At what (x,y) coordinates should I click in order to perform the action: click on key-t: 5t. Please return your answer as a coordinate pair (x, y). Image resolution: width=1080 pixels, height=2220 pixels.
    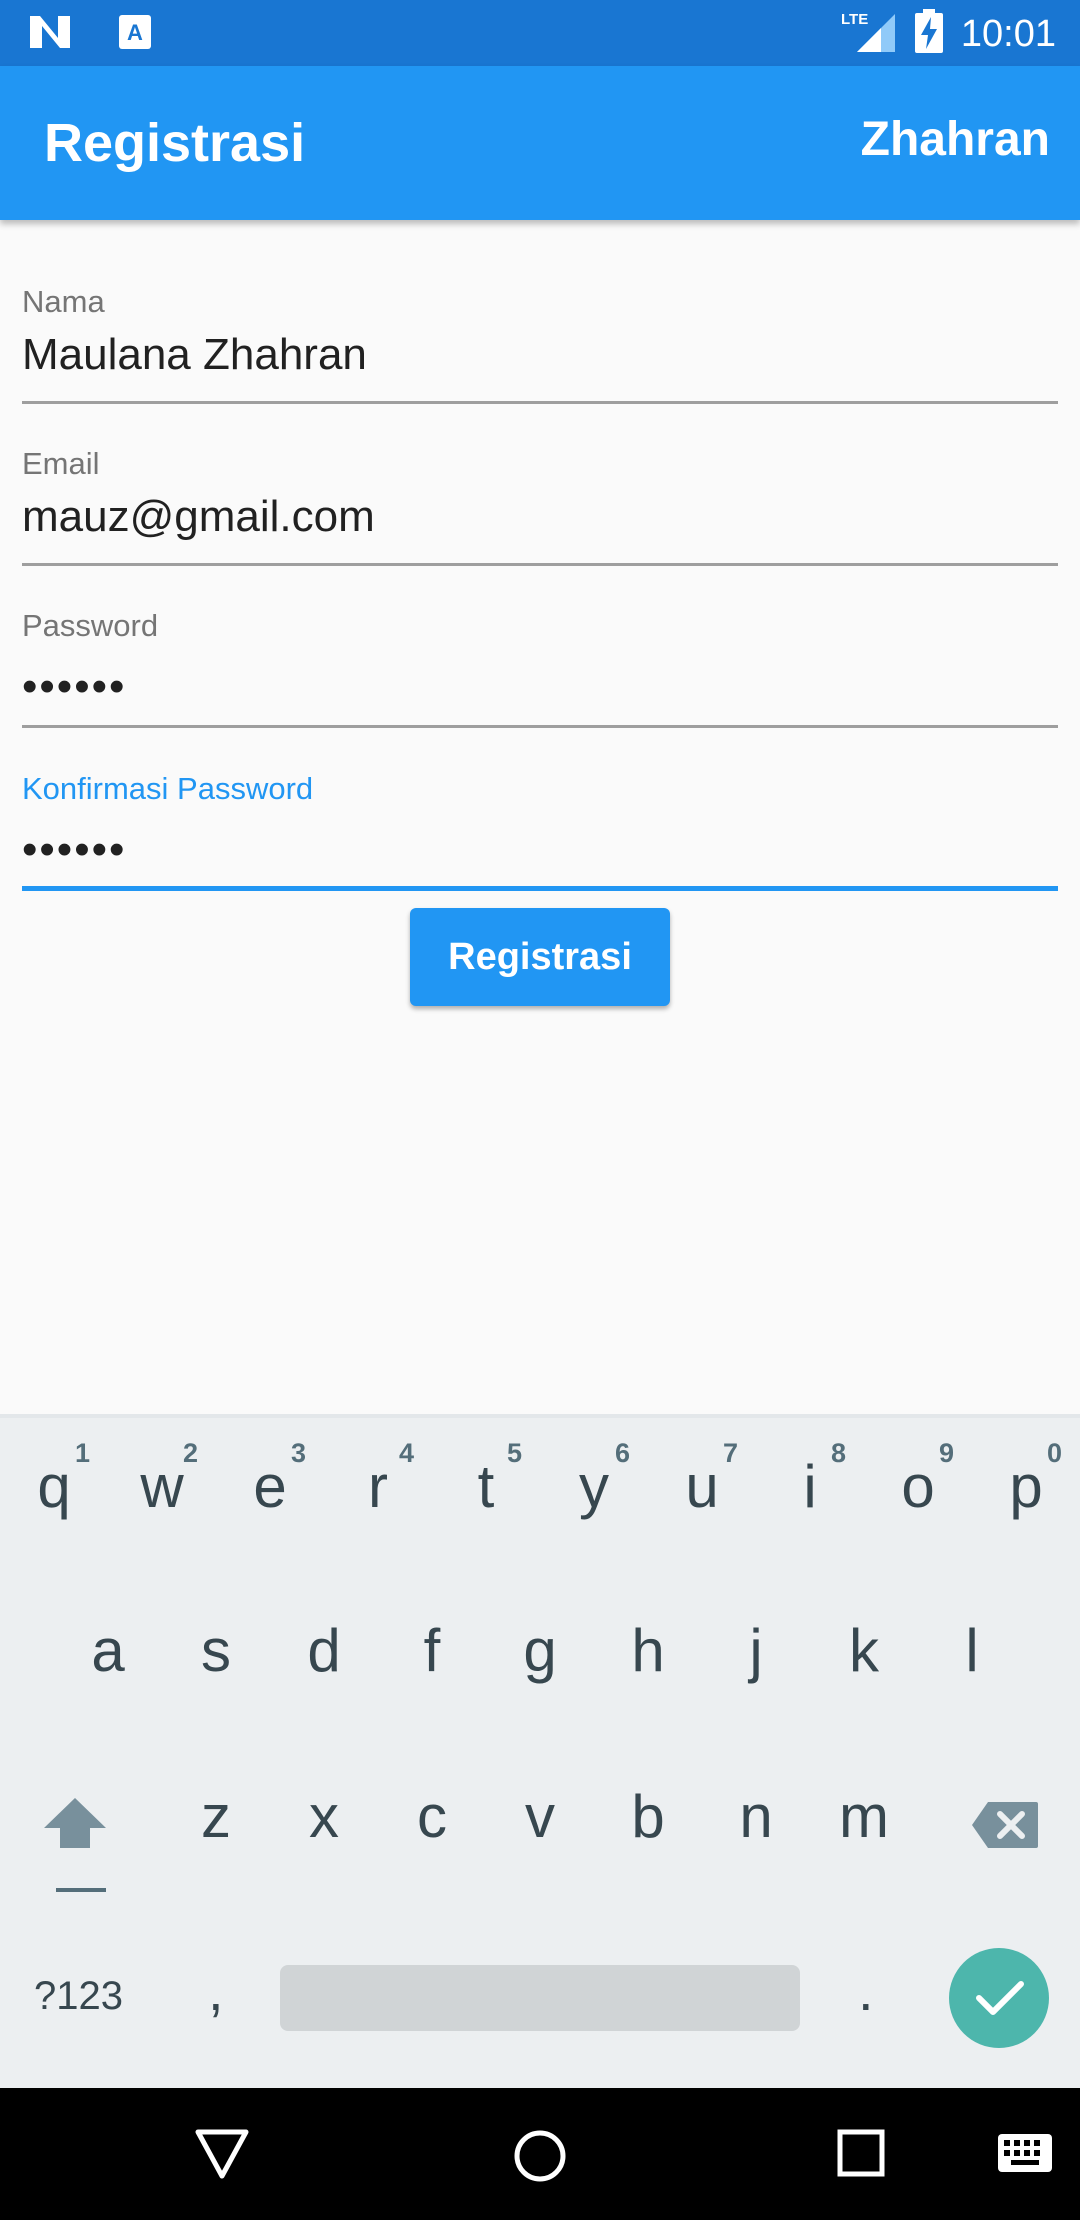
    Looking at the image, I should click on (486, 1498).